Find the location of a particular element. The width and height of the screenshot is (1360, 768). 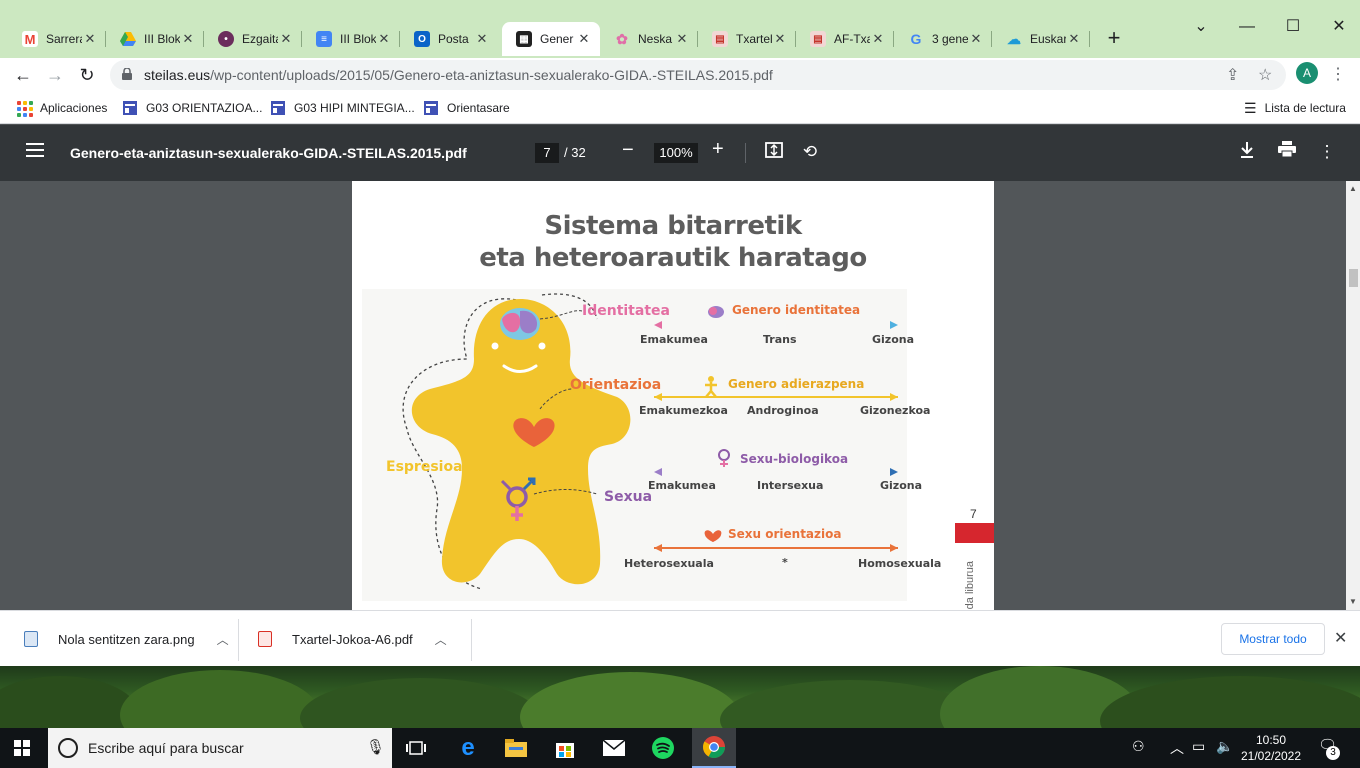

tab: ✿ Neska ✕ is located at coordinates (649, 39).